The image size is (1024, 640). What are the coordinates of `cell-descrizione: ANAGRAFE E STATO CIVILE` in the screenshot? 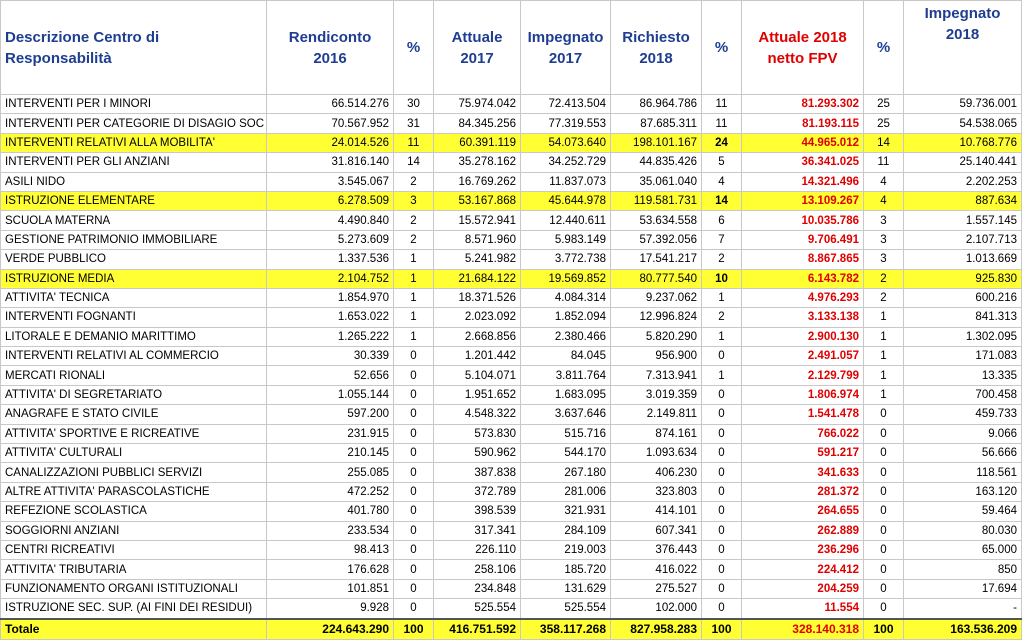 It's located at (133, 414).